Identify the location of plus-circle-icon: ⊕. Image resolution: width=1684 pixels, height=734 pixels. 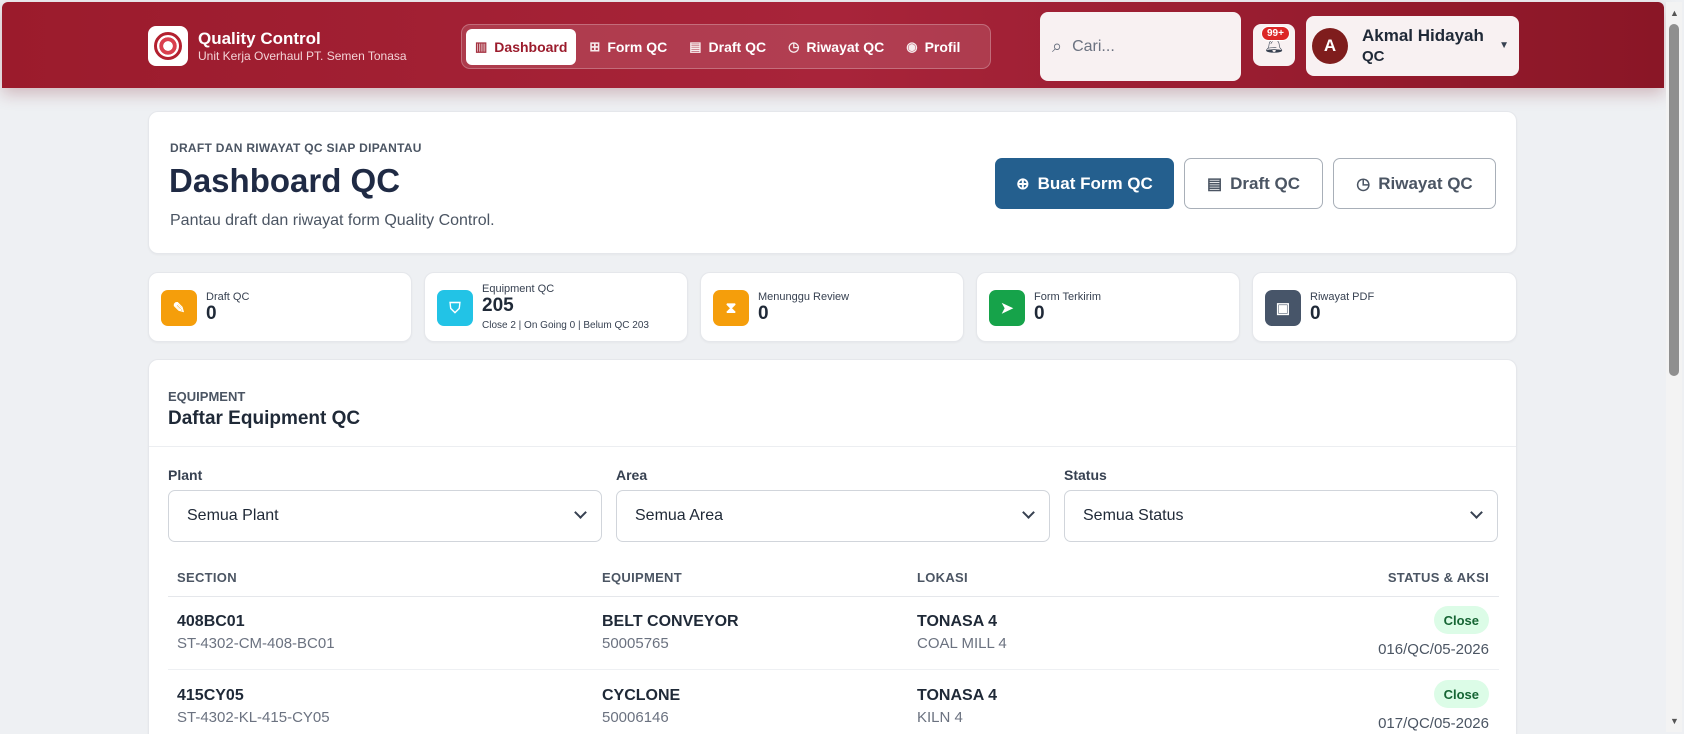
(1023, 184).